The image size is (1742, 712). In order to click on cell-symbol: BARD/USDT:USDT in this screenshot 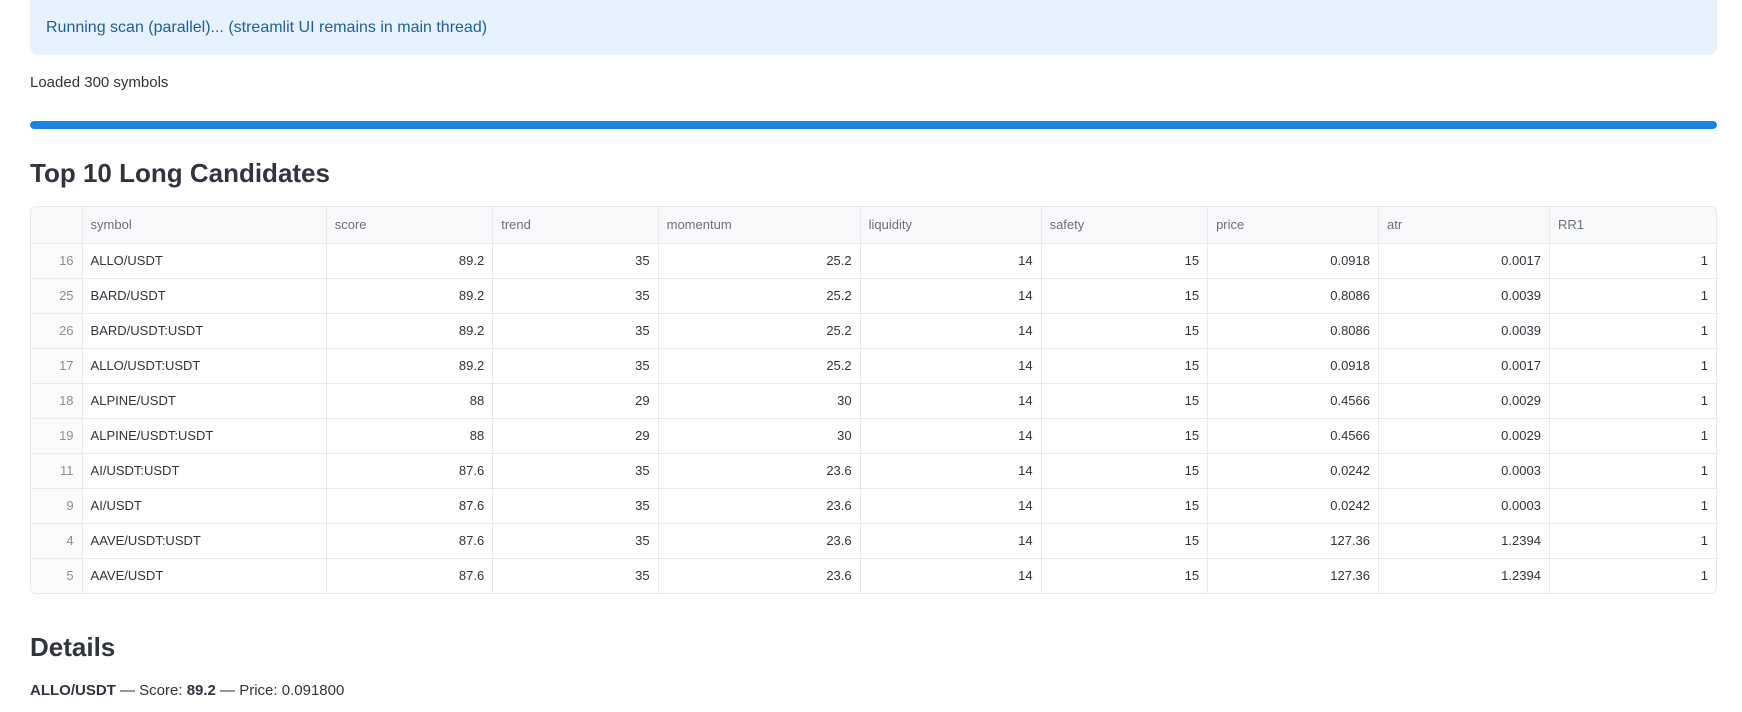, I will do `click(204, 331)`.